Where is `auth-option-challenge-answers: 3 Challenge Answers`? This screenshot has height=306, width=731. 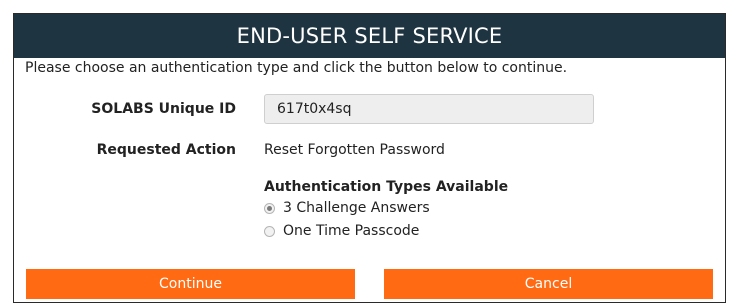 auth-option-challenge-answers: 3 Challenge Answers is located at coordinates (347, 208).